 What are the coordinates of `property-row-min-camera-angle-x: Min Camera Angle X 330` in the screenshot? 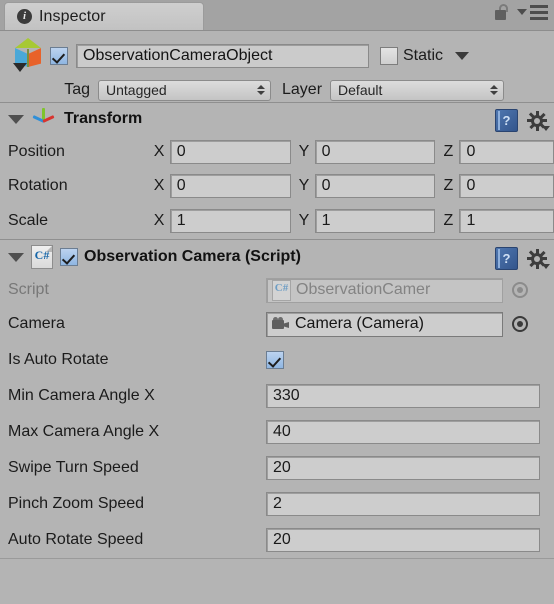 It's located at (277, 396).